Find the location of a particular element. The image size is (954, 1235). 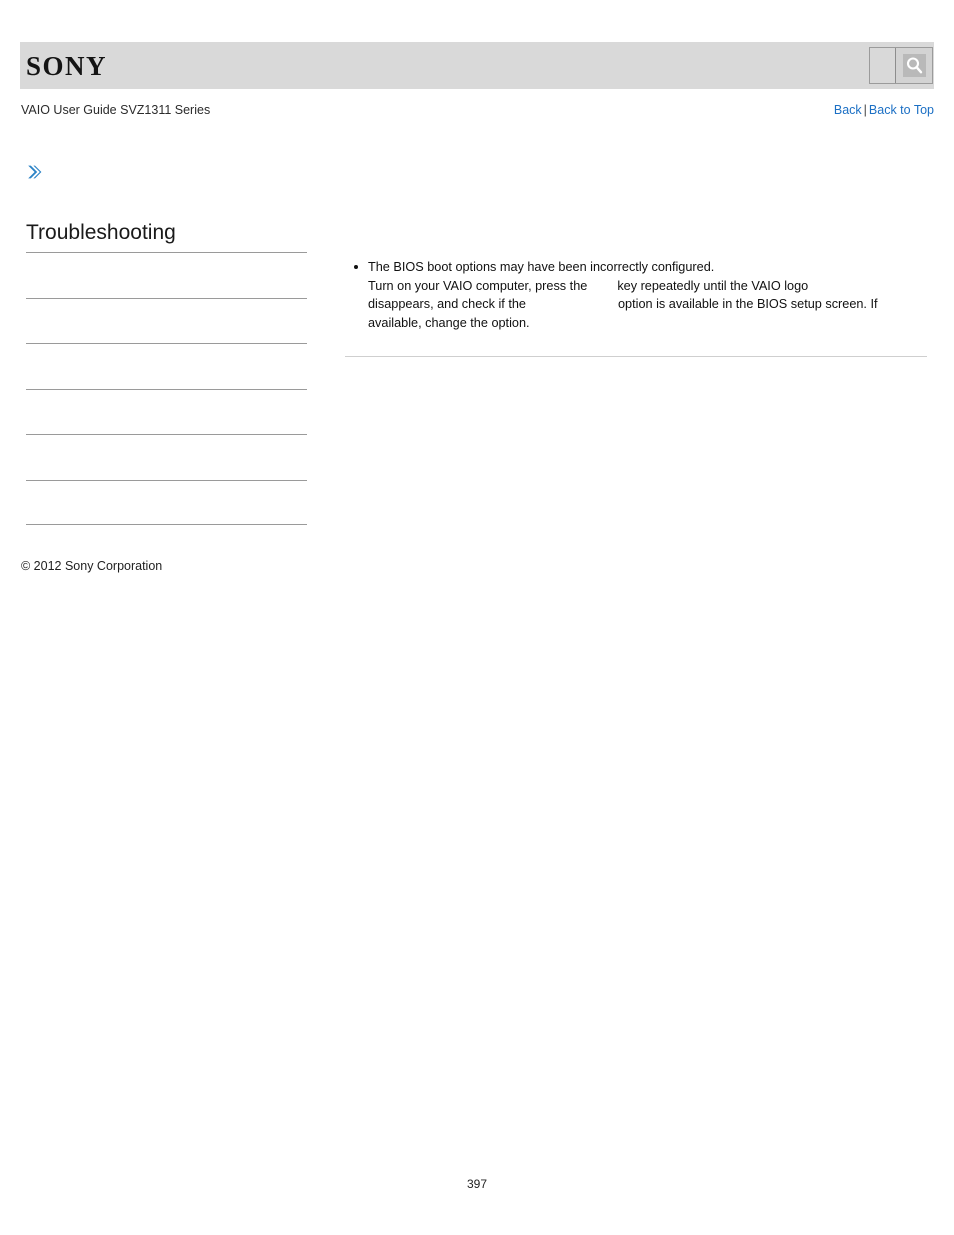

sidebar-heading: Troubleshooting is located at coordinates (101, 232).